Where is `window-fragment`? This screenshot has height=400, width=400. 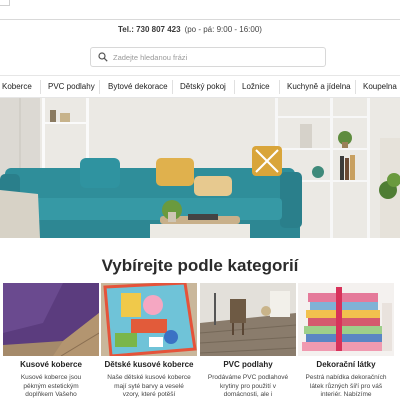 window-fragment is located at coordinates (5, 3).